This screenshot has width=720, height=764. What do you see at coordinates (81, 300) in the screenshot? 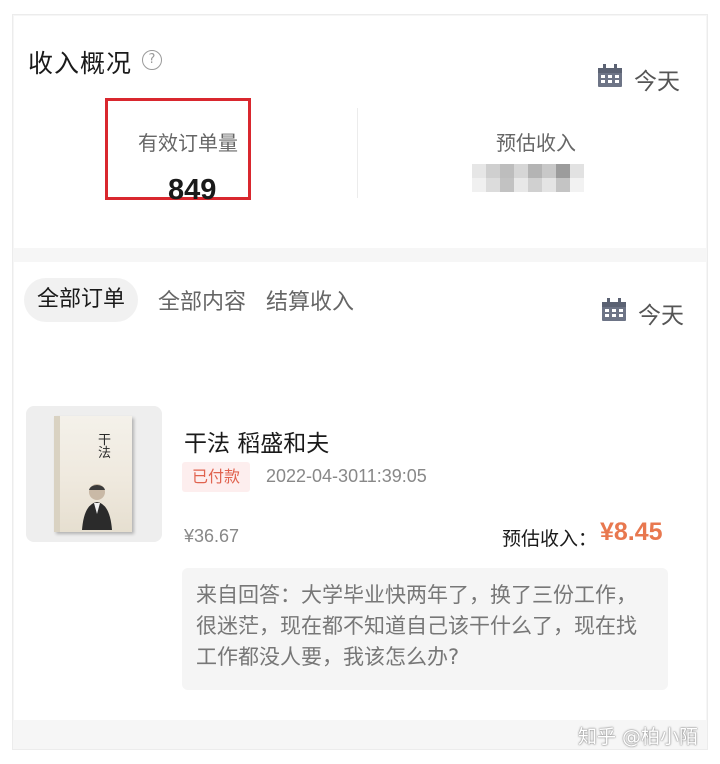
I see `tab-all-orders: 全部订单` at bounding box center [81, 300].